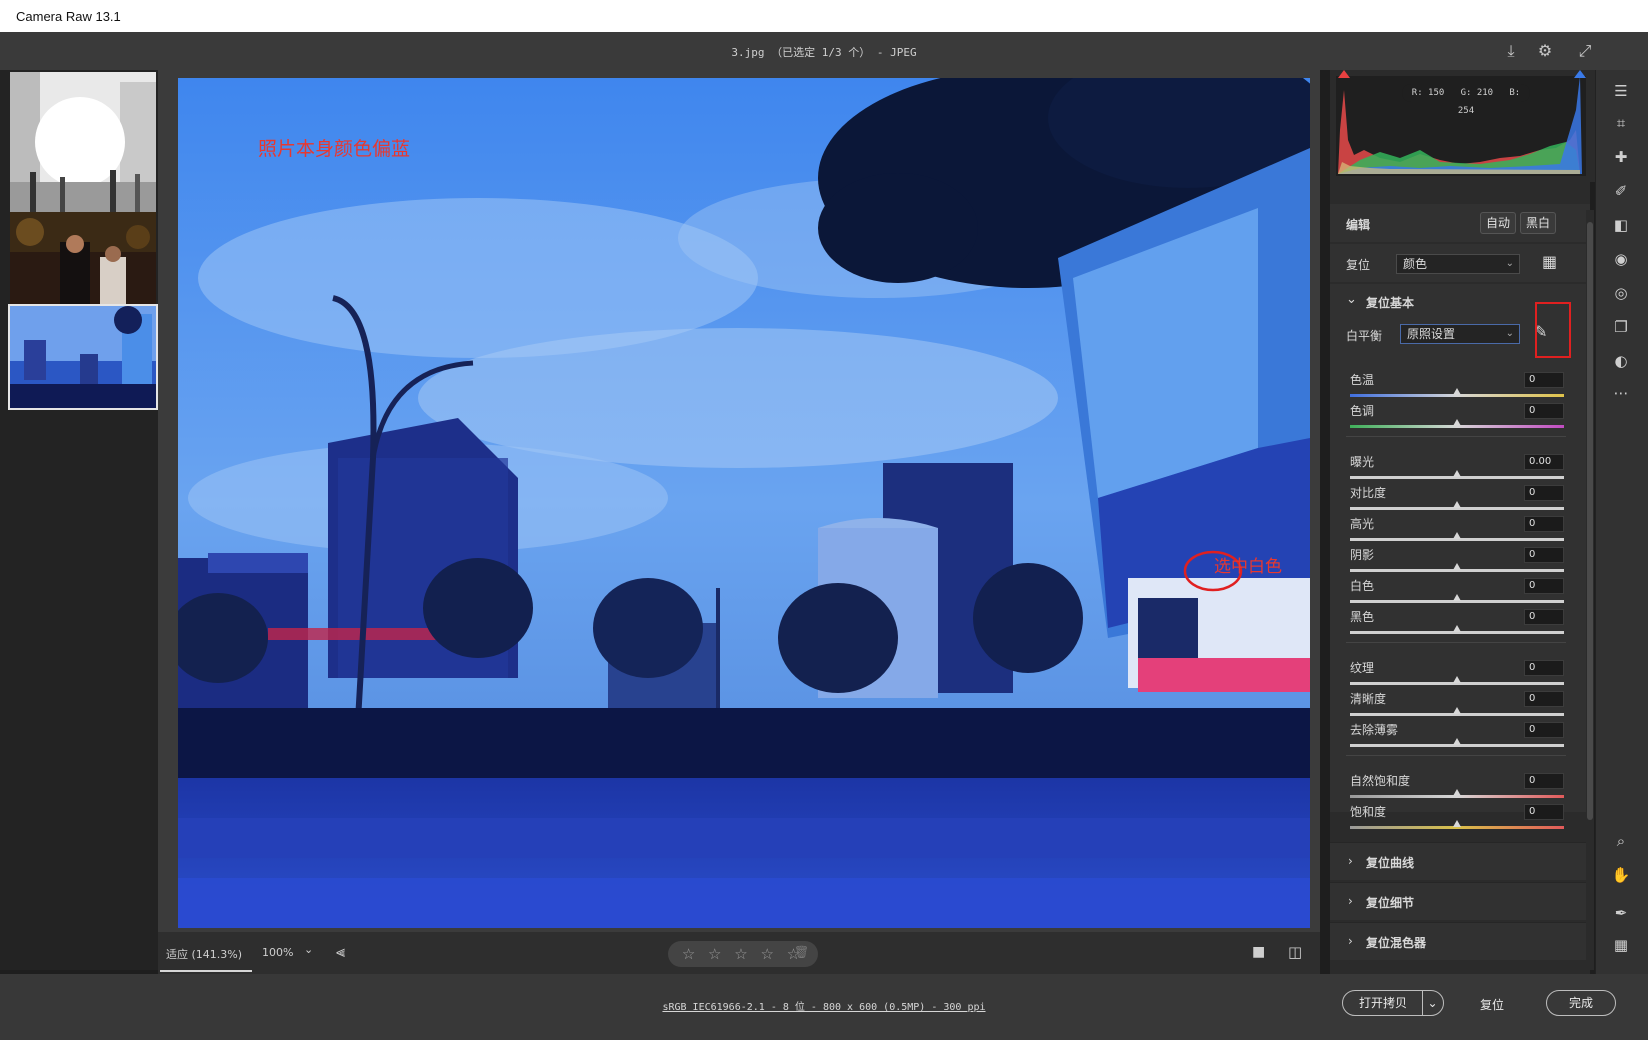  I want to click on wb-select: 原照设置 ⌄, so click(1460, 334).